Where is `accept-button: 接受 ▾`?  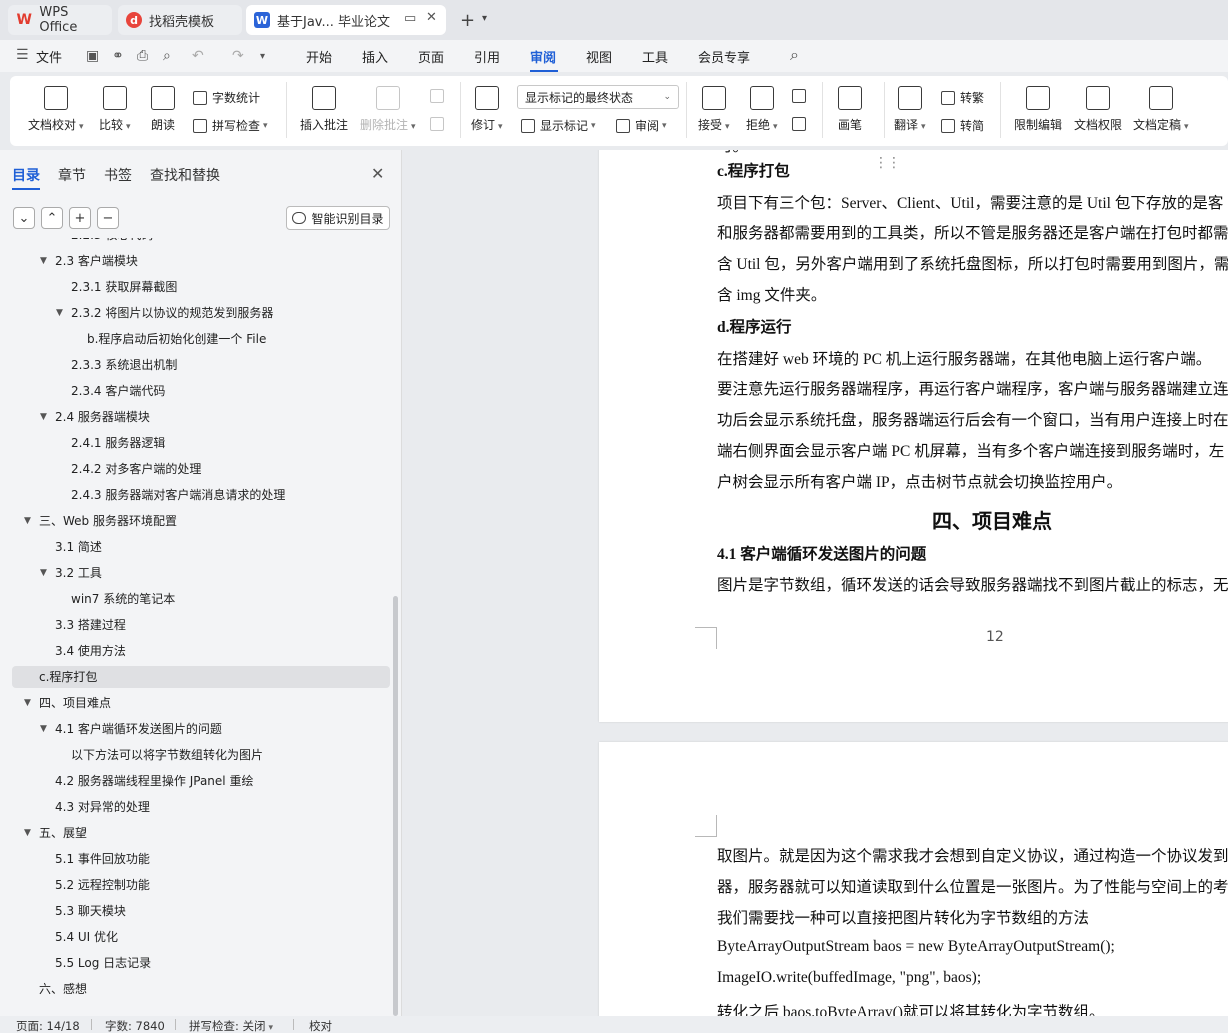 accept-button: 接受 ▾ is located at coordinates (714, 109).